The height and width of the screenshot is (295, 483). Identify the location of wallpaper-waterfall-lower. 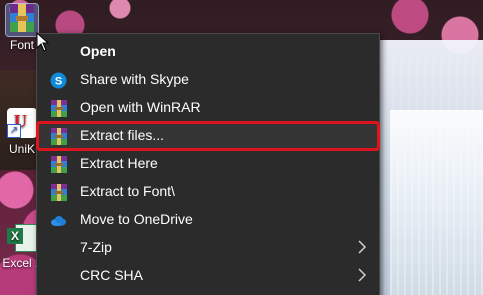
(436, 202).